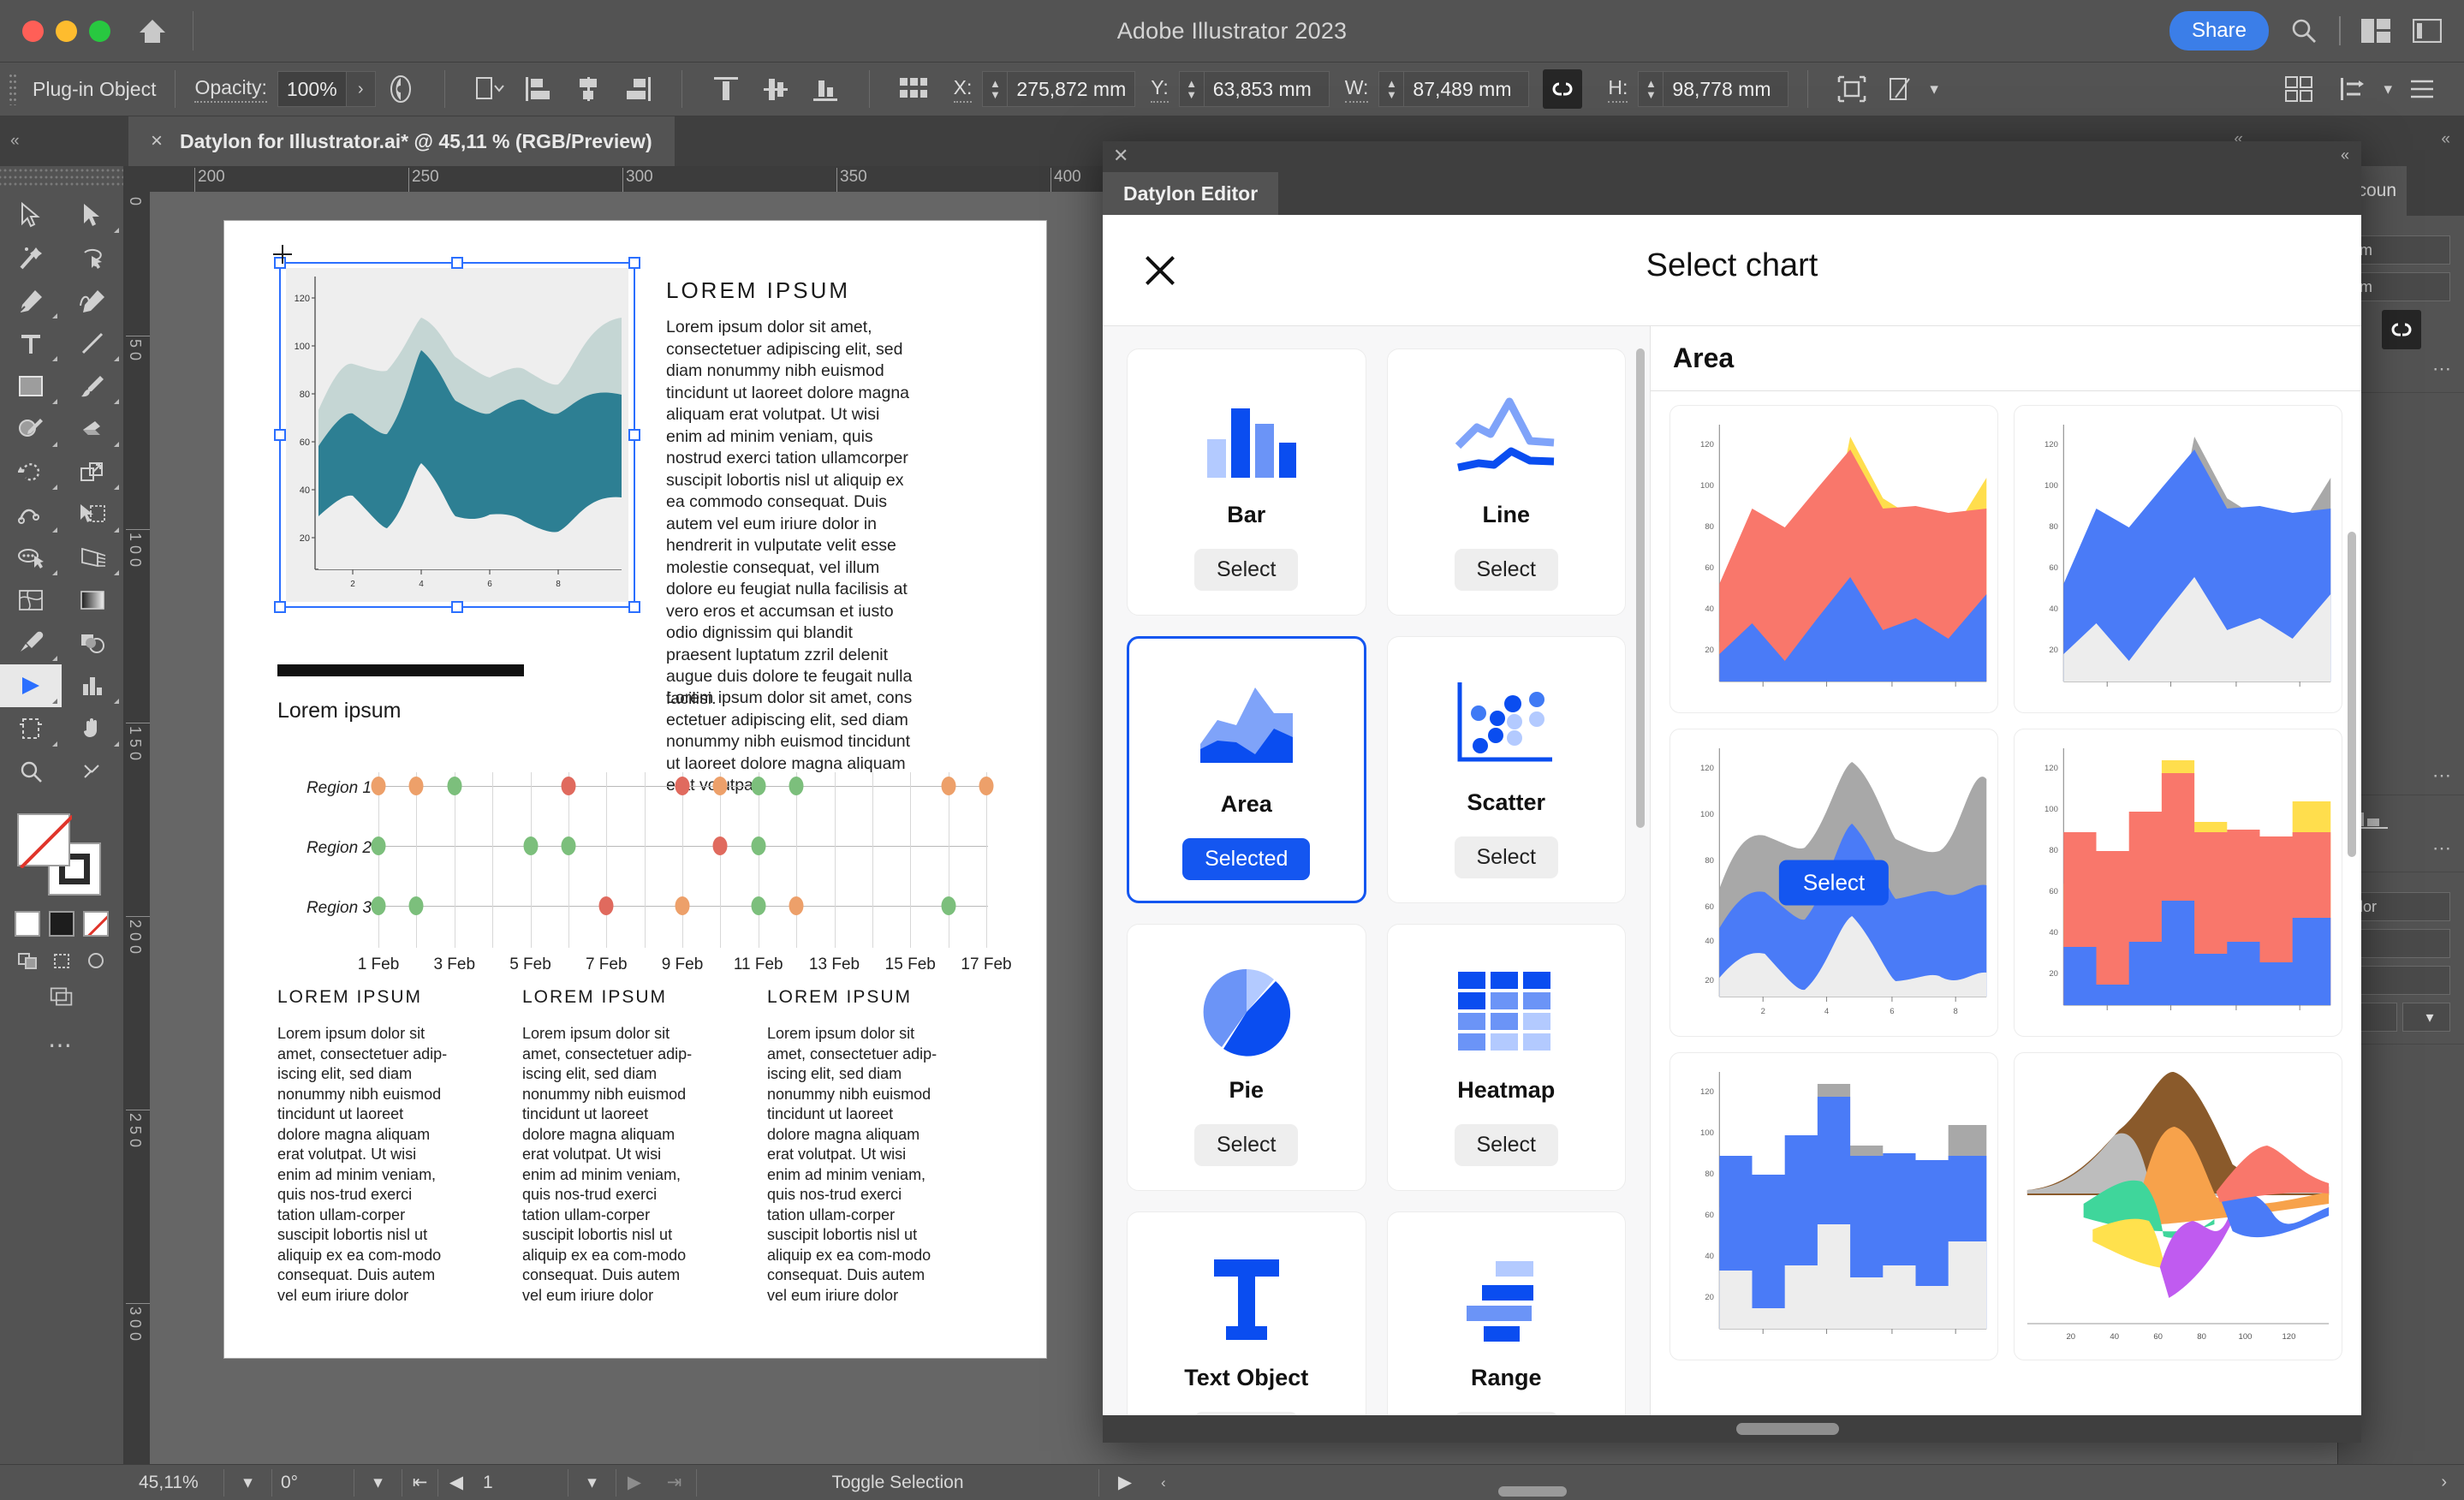 This screenshot has width=2464, height=1500. What do you see at coordinates (2353, 89) in the screenshot?
I see `selection-mode-icon` at bounding box center [2353, 89].